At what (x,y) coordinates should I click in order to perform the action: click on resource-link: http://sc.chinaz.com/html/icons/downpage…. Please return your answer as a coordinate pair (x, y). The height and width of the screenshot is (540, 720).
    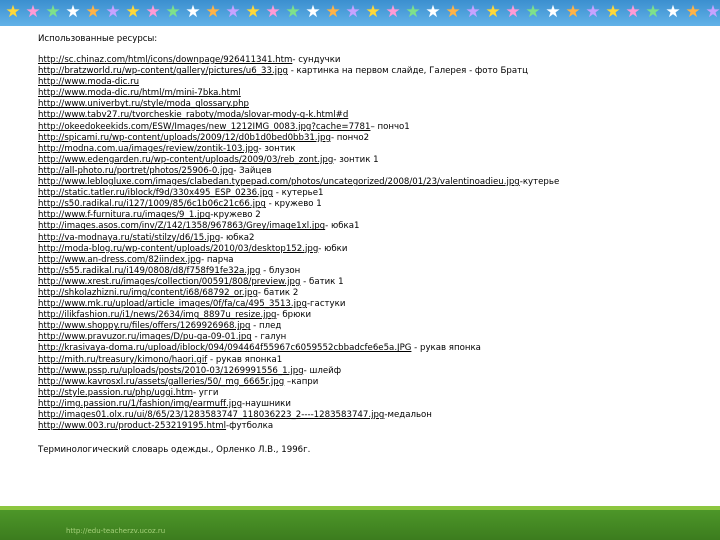
    Looking at the image, I should click on (165, 60).